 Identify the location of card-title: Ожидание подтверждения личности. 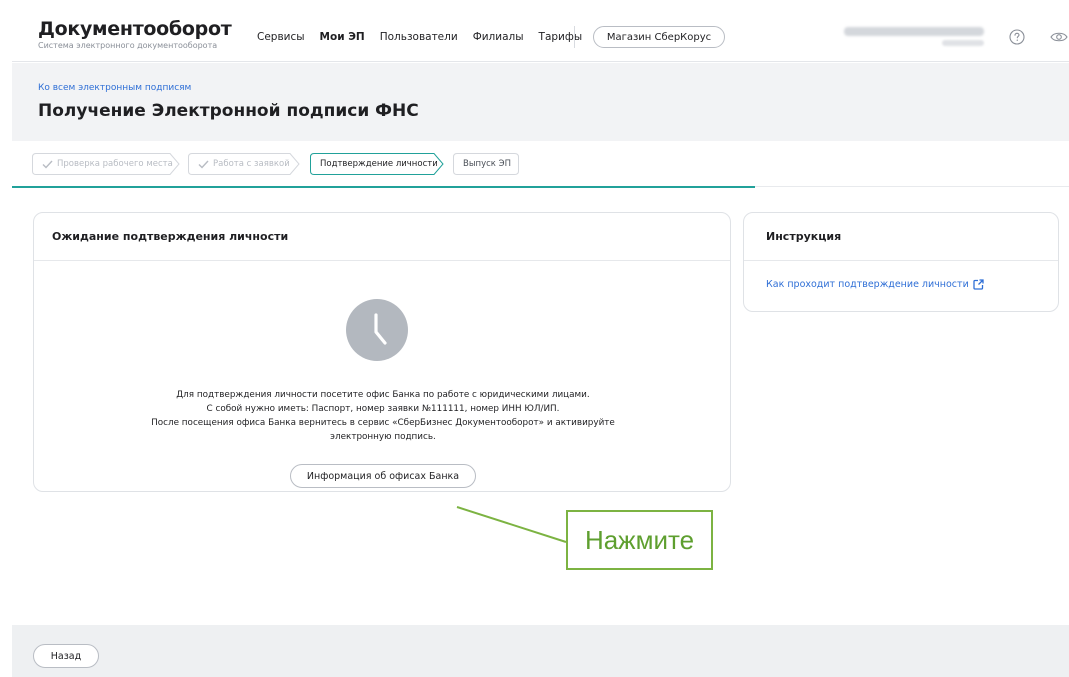
(382, 237).